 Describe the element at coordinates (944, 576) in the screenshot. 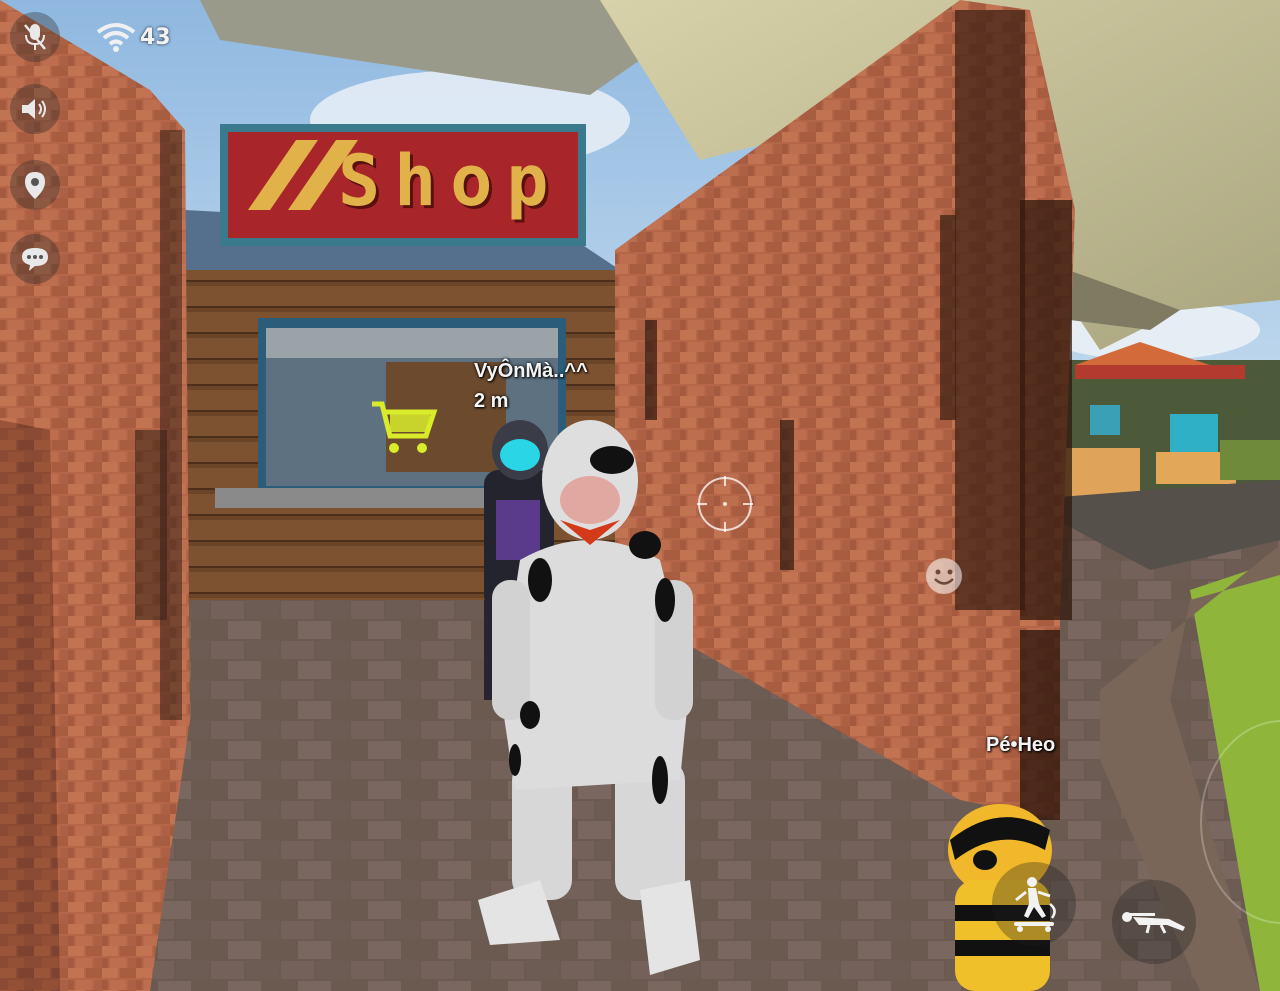

I see `smiley-icon` at that location.